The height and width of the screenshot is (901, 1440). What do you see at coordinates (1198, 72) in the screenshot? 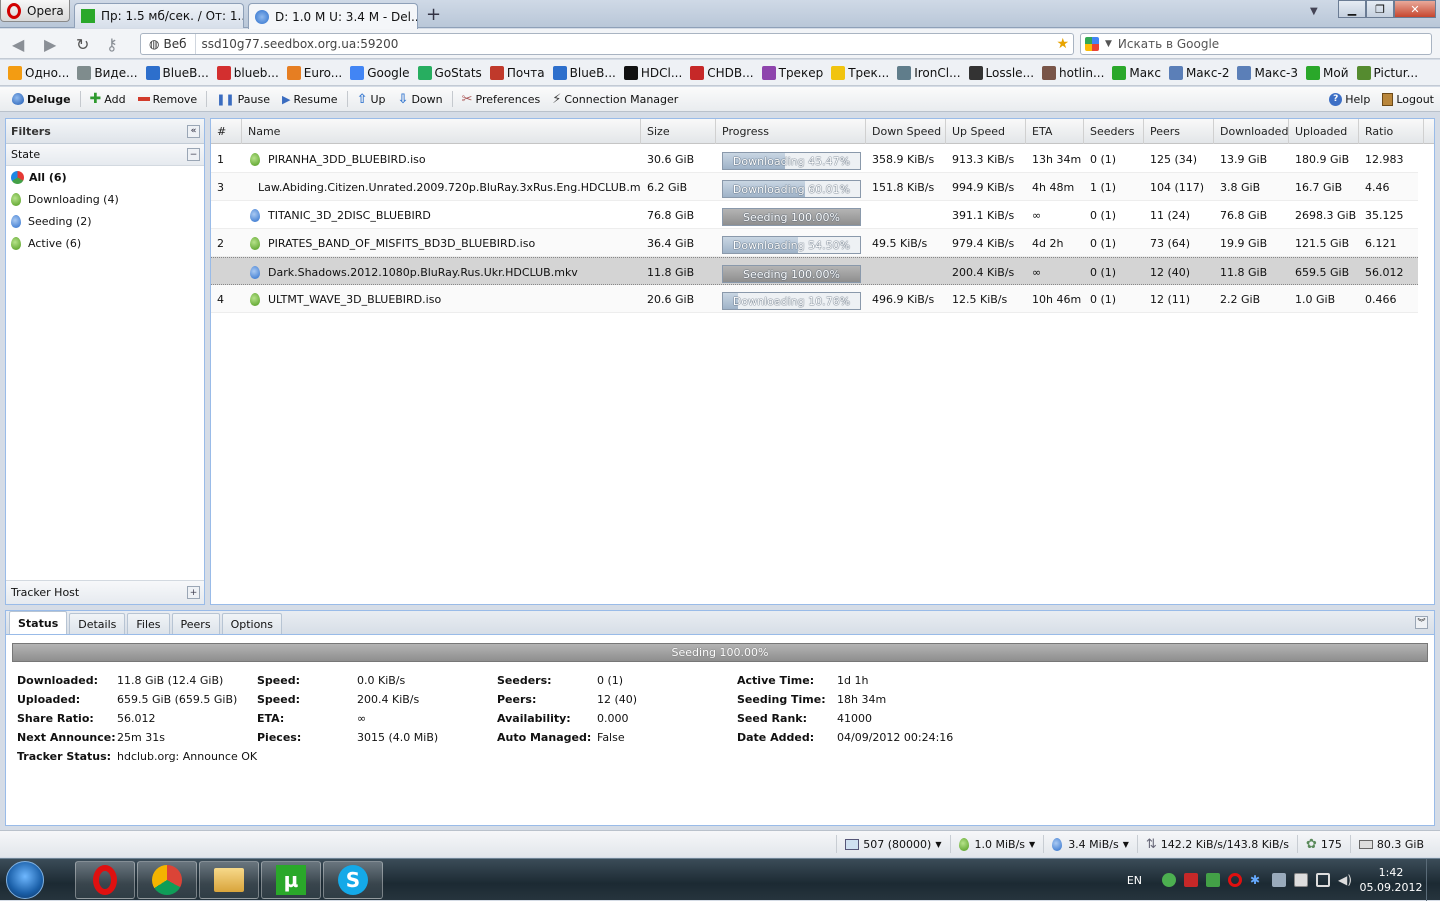
I see `bookmark-item: Макс-2` at bounding box center [1198, 72].